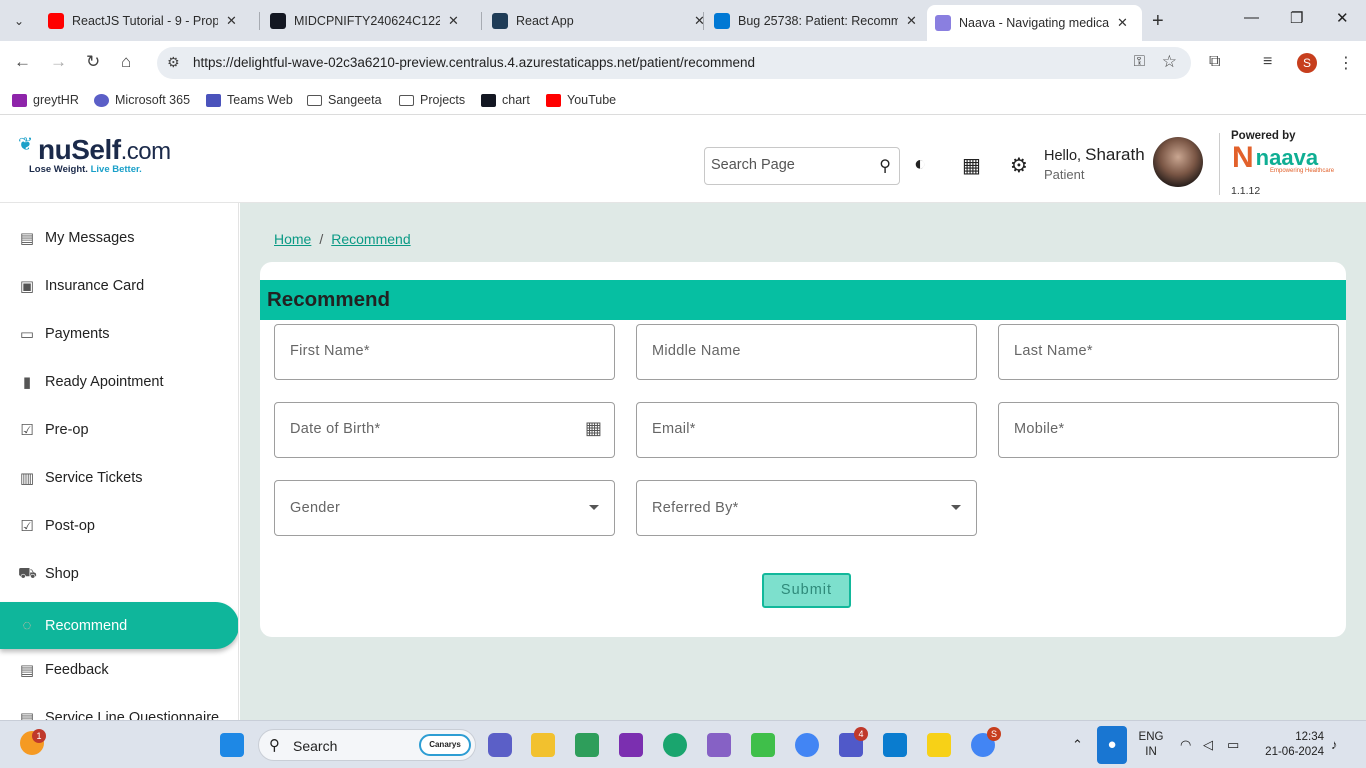 The height and width of the screenshot is (768, 1366). What do you see at coordinates (1139, 61) in the screenshot?
I see `password-key-icon: ⚿` at bounding box center [1139, 61].